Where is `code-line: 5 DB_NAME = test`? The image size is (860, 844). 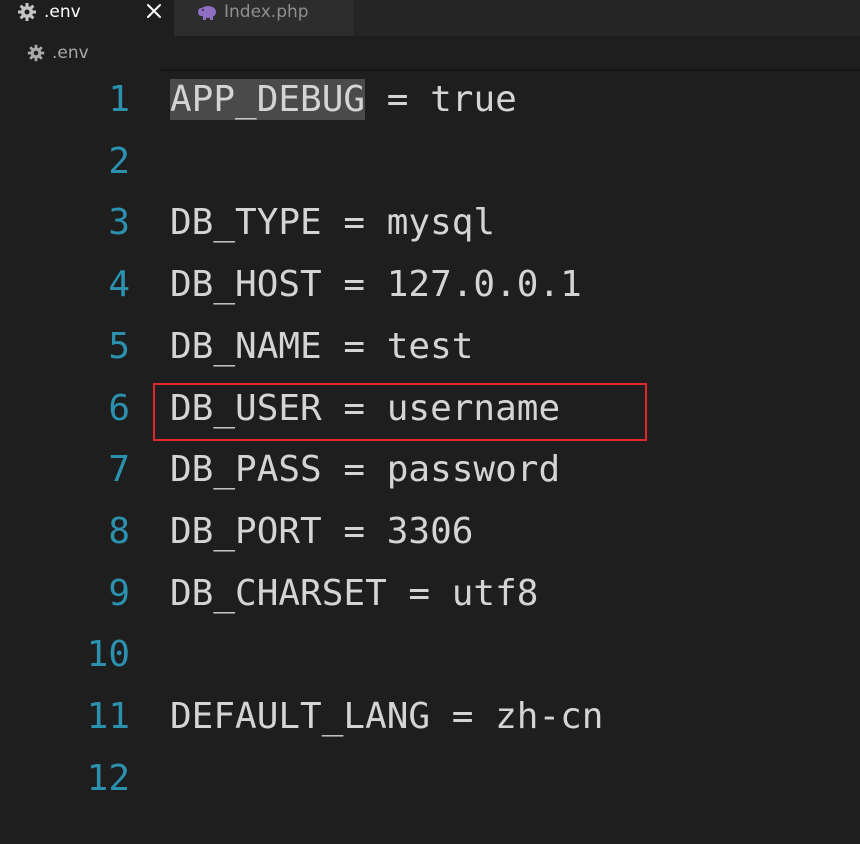
code-line: 5 DB_NAME = test is located at coordinates (430, 348).